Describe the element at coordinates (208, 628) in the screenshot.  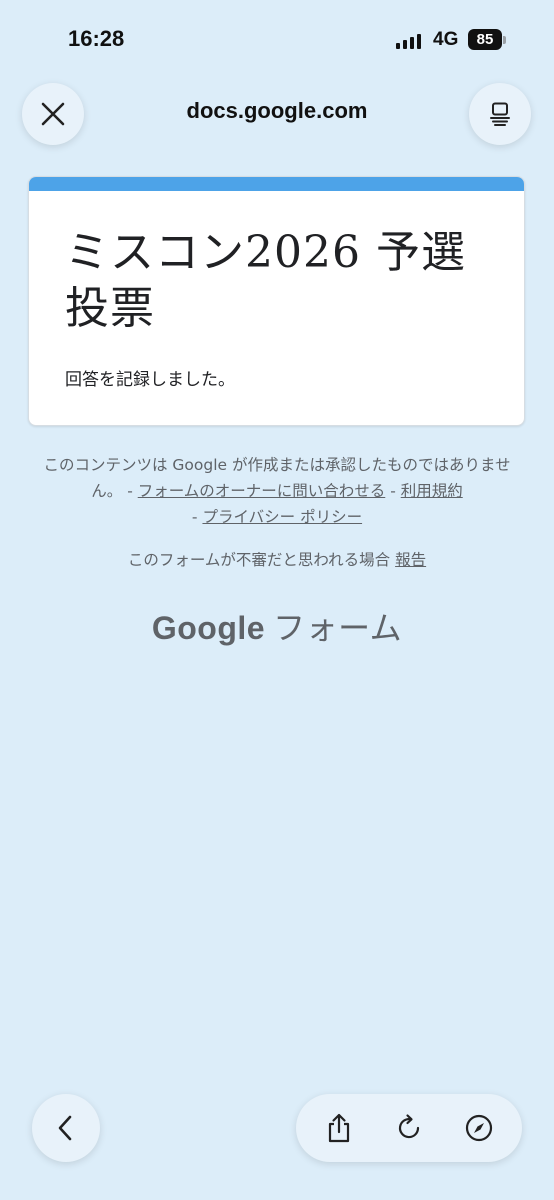
I see `brand-google: Google` at that location.